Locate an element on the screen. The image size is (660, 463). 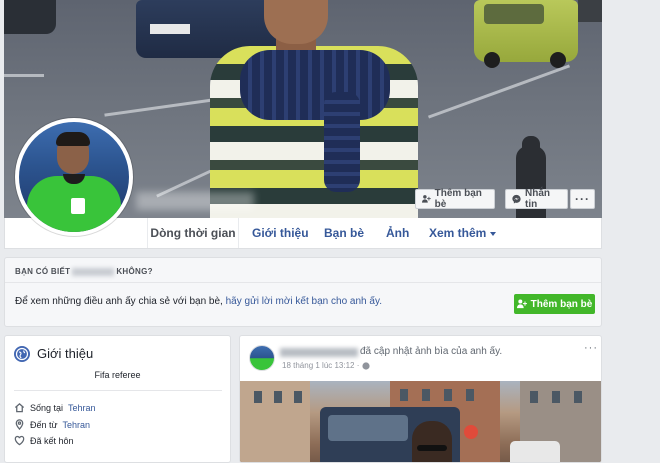
page-margin is located at coordinates (633, 231).